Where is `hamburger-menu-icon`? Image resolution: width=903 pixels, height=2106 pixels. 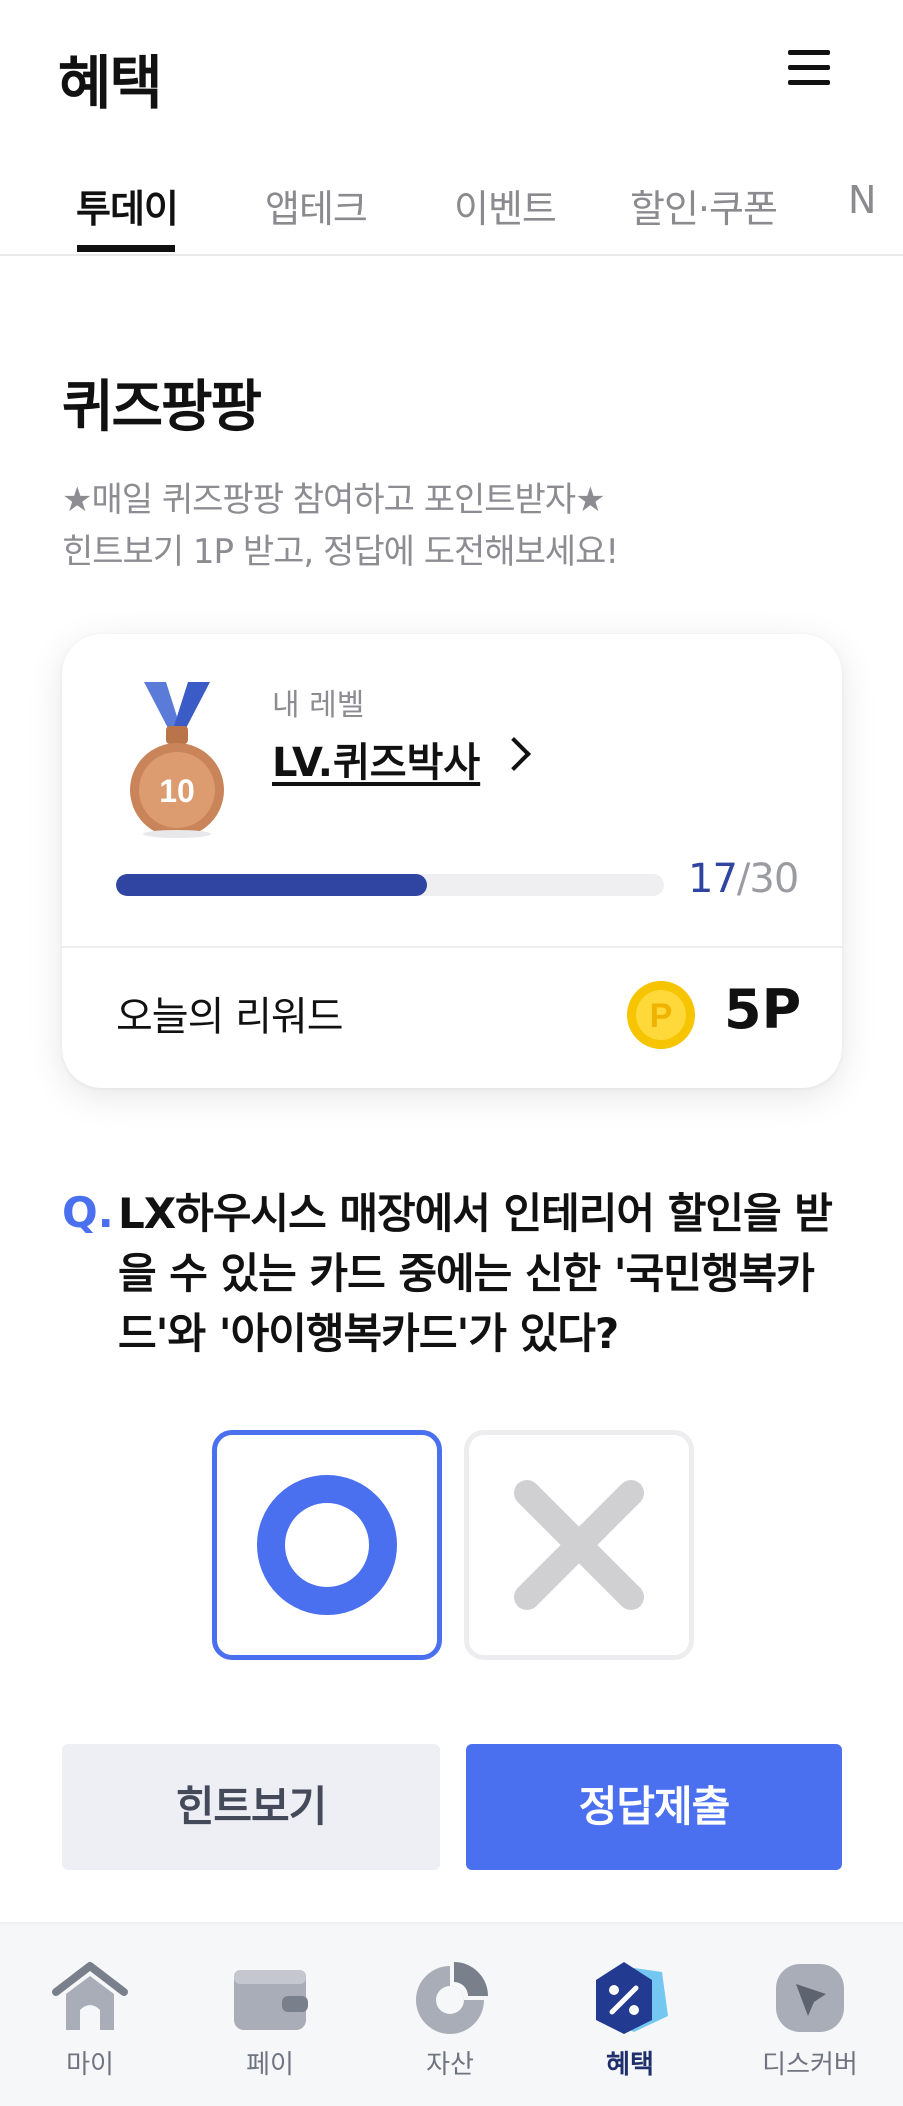 hamburger-menu-icon is located at coordinates (809, 68).